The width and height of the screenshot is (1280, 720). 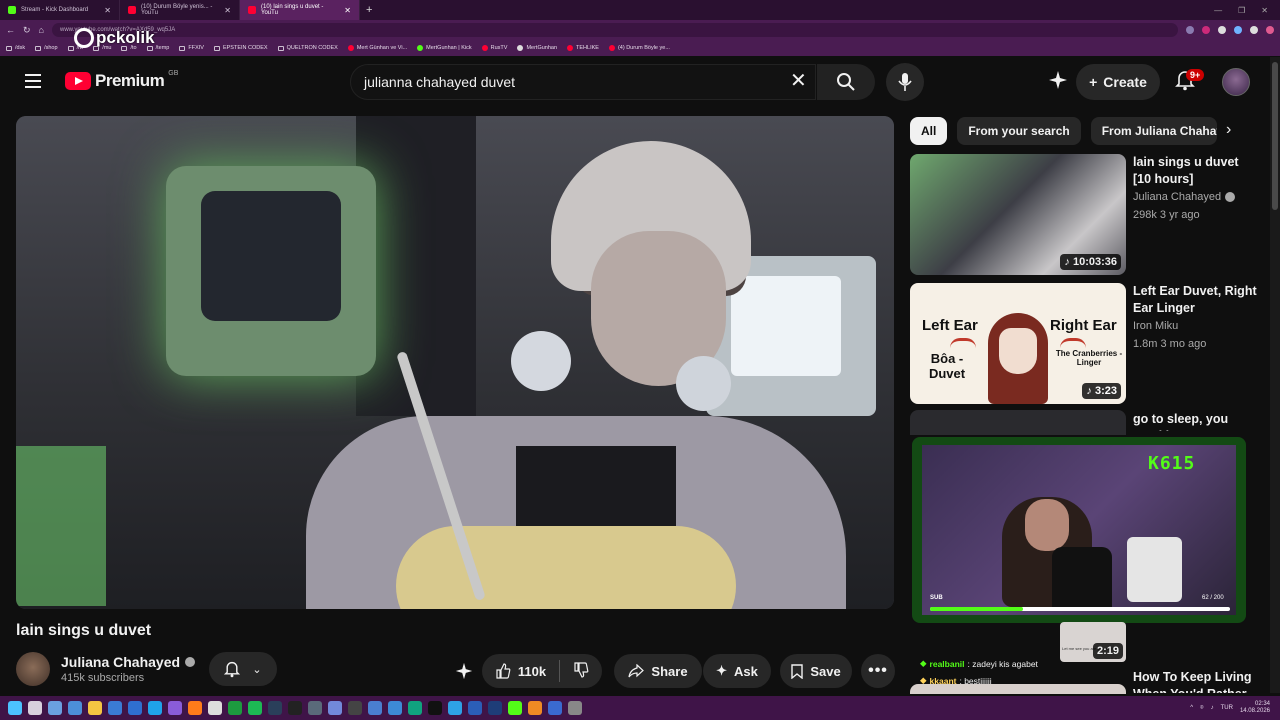 I want to click on related-video-title: lain sings u duvet [10 hours], so click(x=1195, y=171).